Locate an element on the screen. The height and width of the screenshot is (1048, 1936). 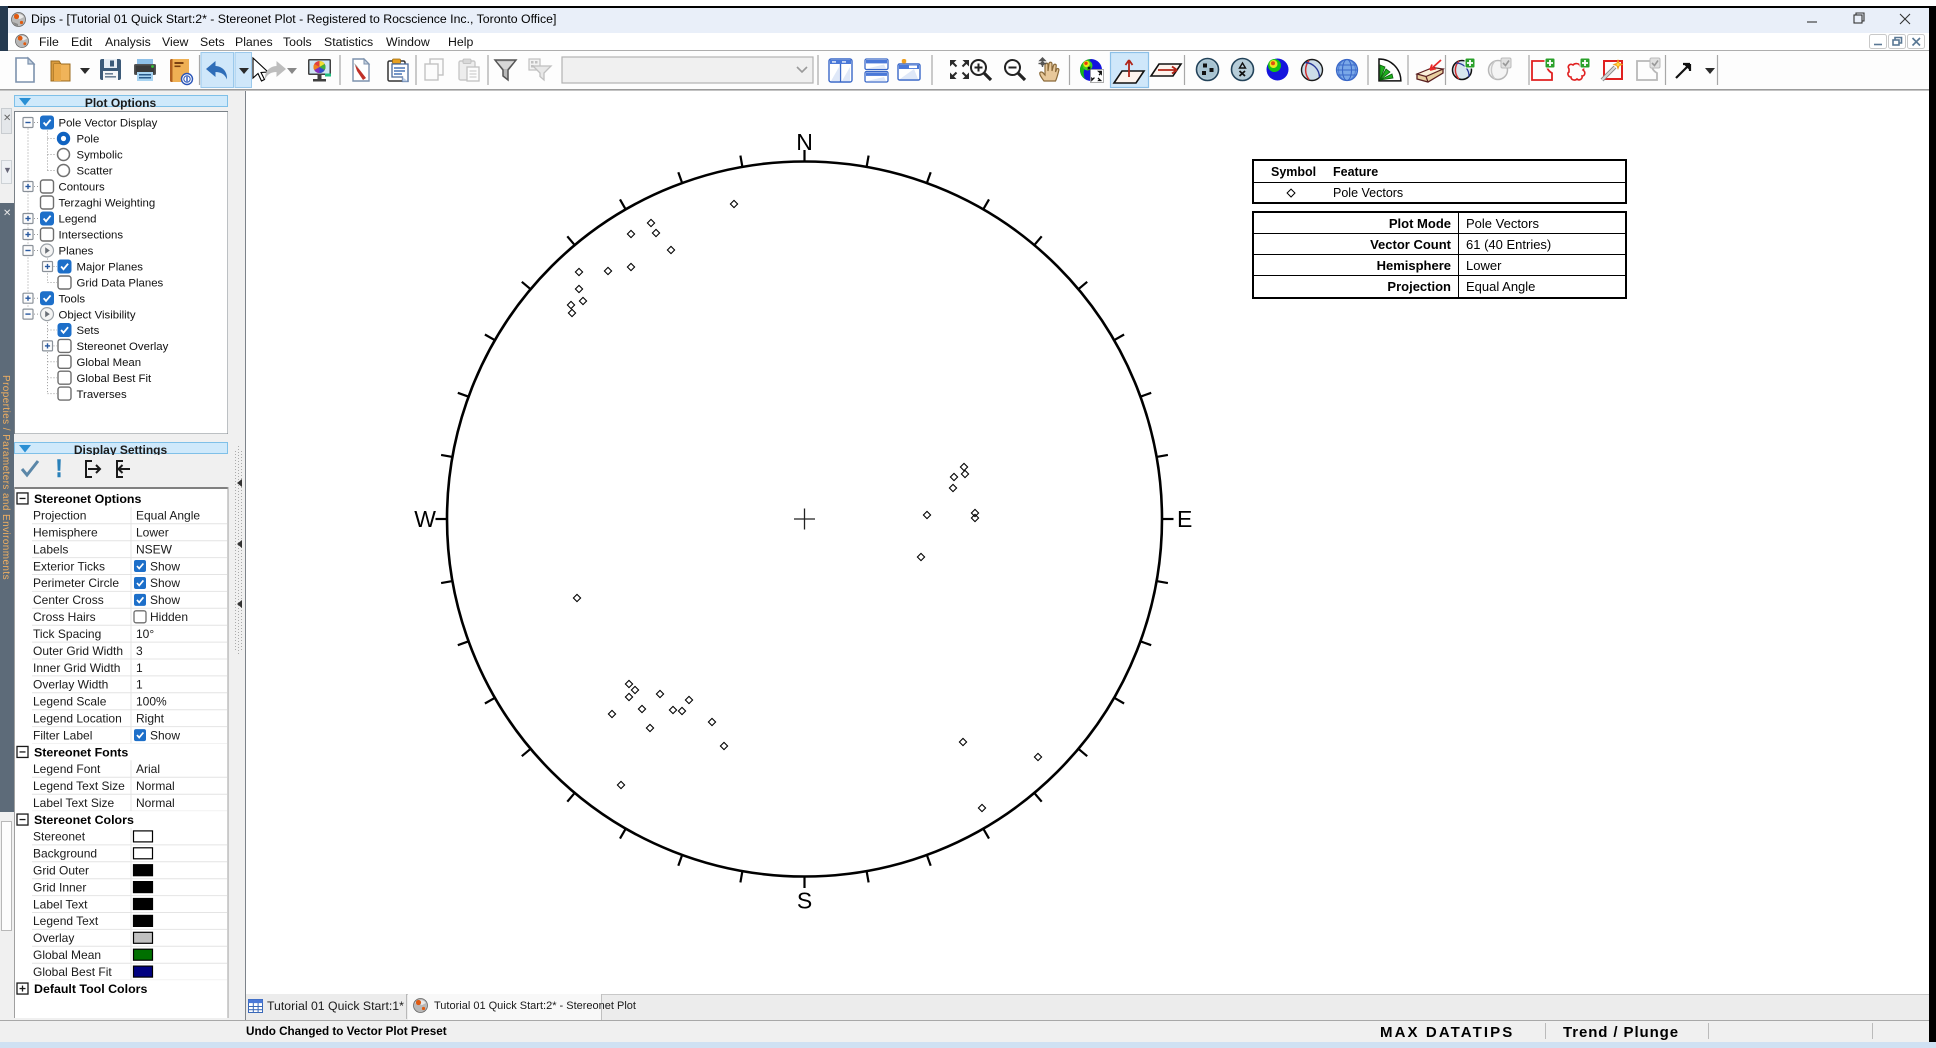
svg-text: E is located at coordinates (1184, 519).